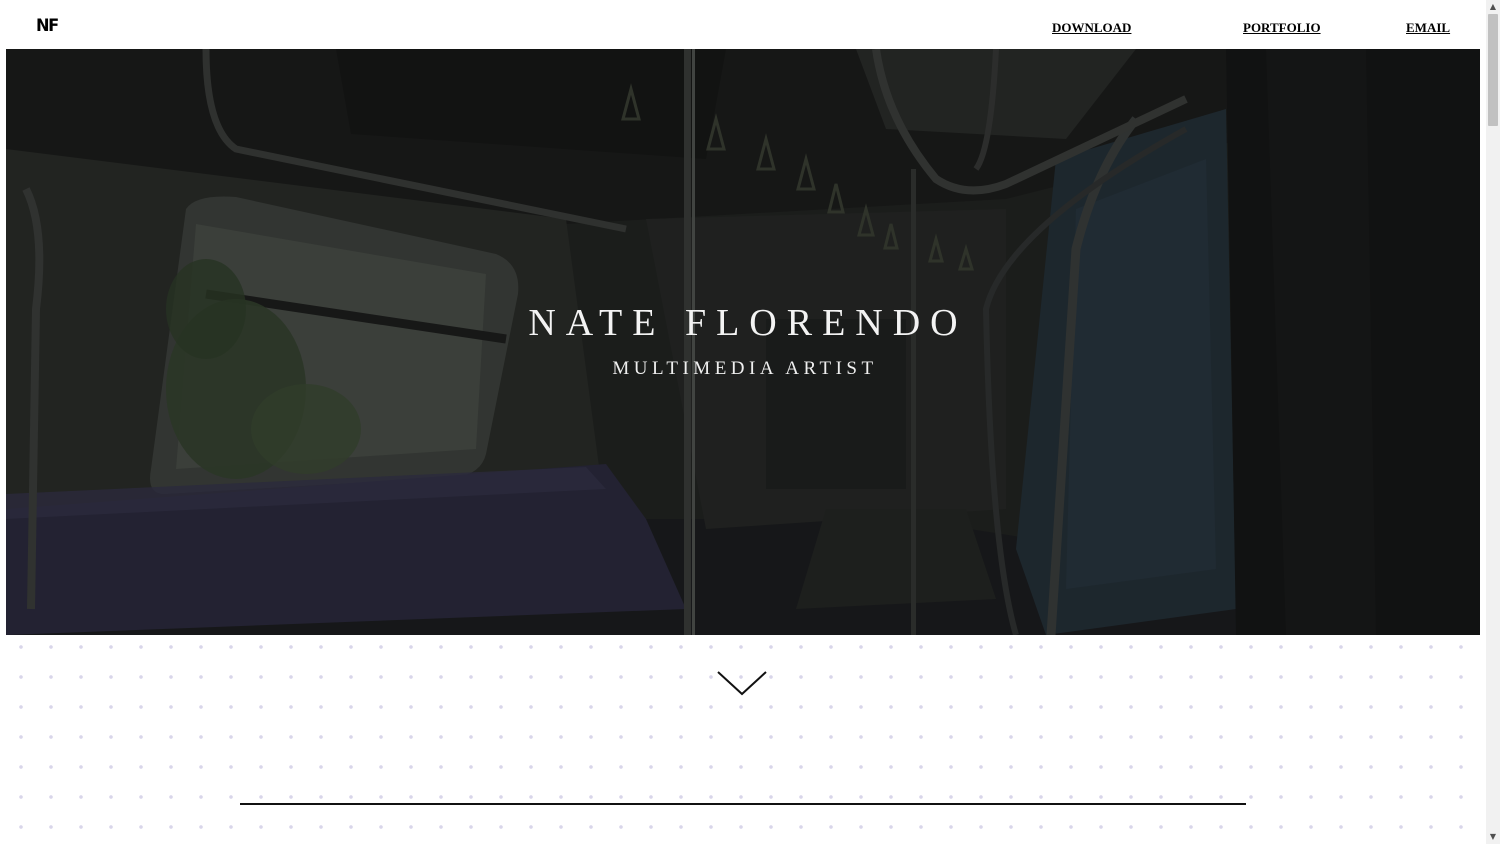 The height and width of the screenshot is (844, 1500). I want to click on section-divider, so click(743, 804).